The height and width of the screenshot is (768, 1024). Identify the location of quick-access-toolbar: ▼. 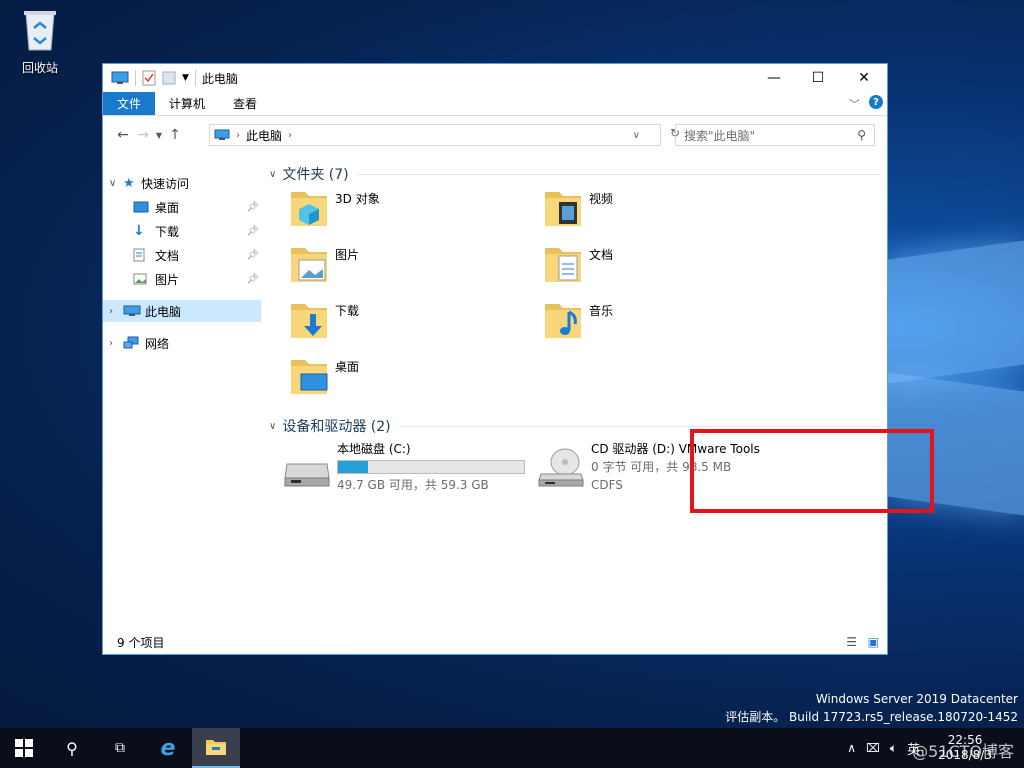
(149, 78).